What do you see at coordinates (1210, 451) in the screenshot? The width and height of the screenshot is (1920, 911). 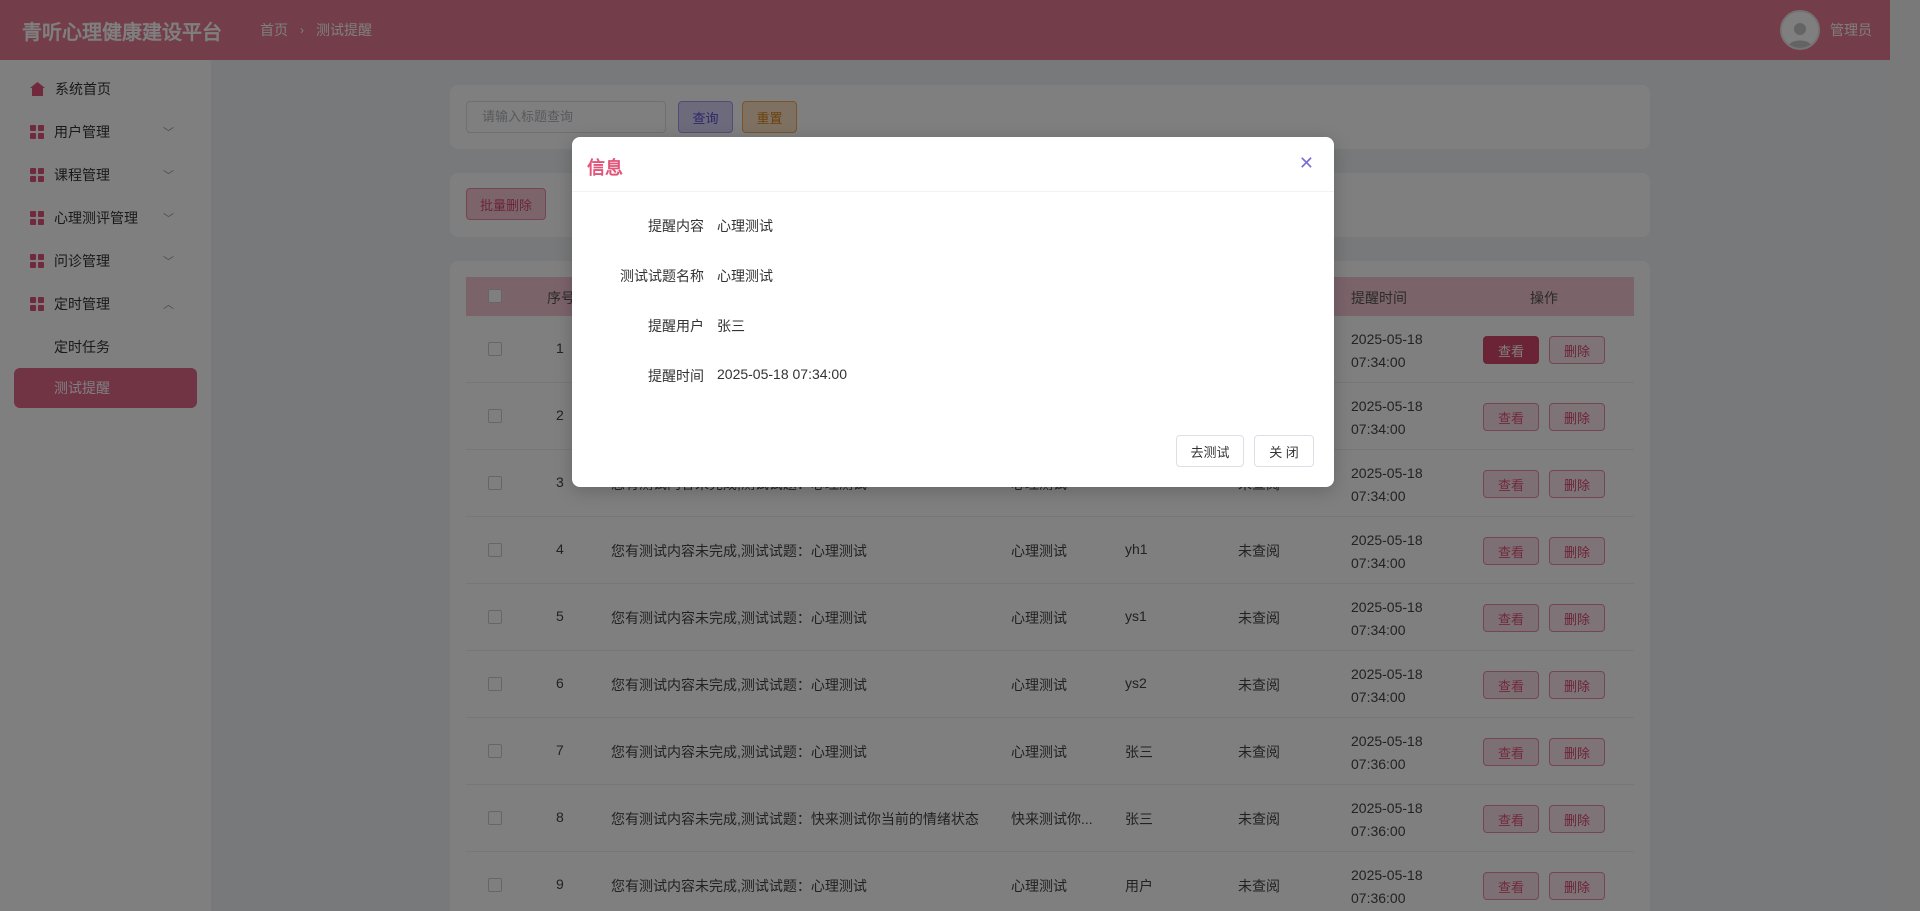 I see `go-test-button: 去测试` at bounding box center [1210, 451].